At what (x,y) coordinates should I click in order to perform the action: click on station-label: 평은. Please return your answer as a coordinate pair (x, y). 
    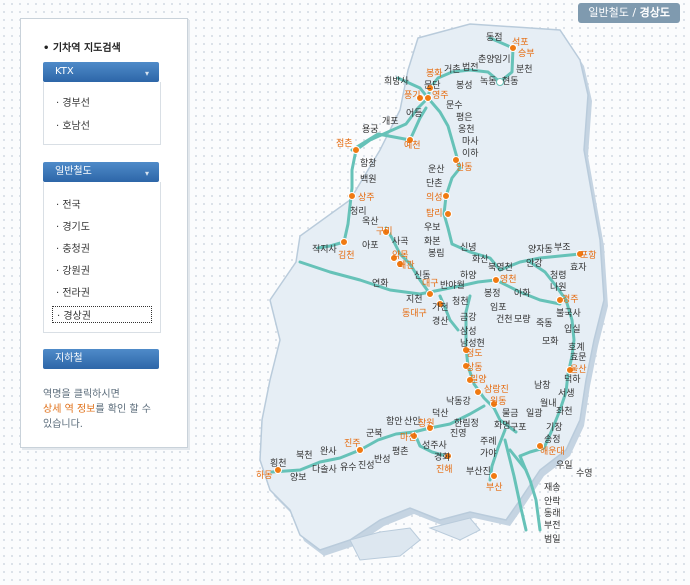
    Looking at the image, I should click on (464, 117).